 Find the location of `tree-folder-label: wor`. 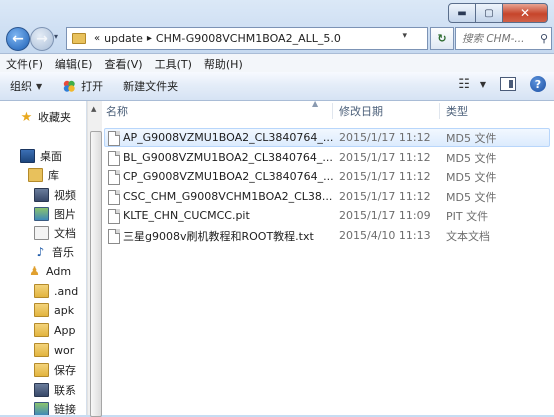

tree-folder-label: wor is located at coordinates (64, 350).